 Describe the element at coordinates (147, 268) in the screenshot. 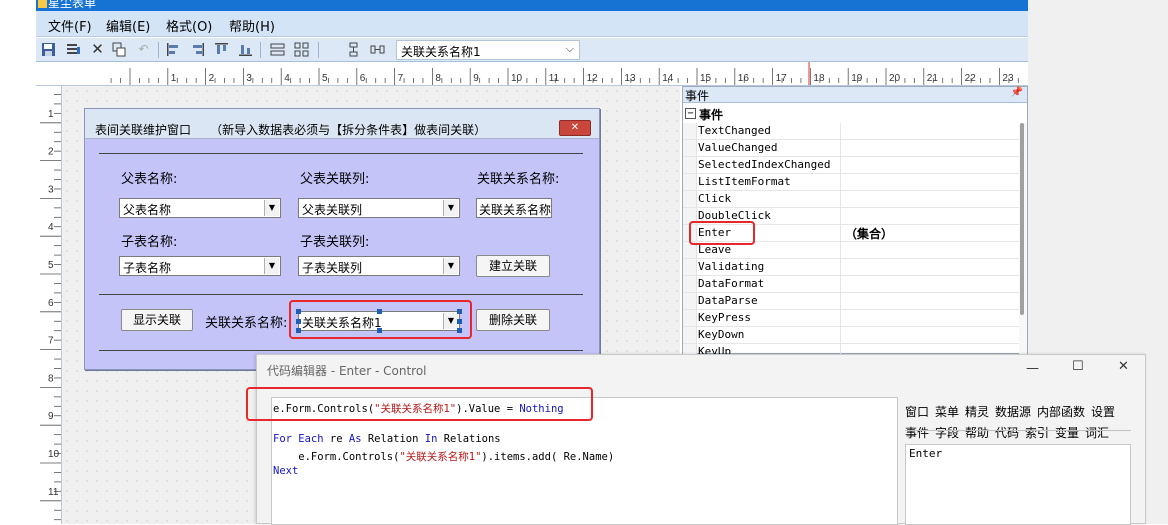

I see `child-table-value: 子表名称` at that location.